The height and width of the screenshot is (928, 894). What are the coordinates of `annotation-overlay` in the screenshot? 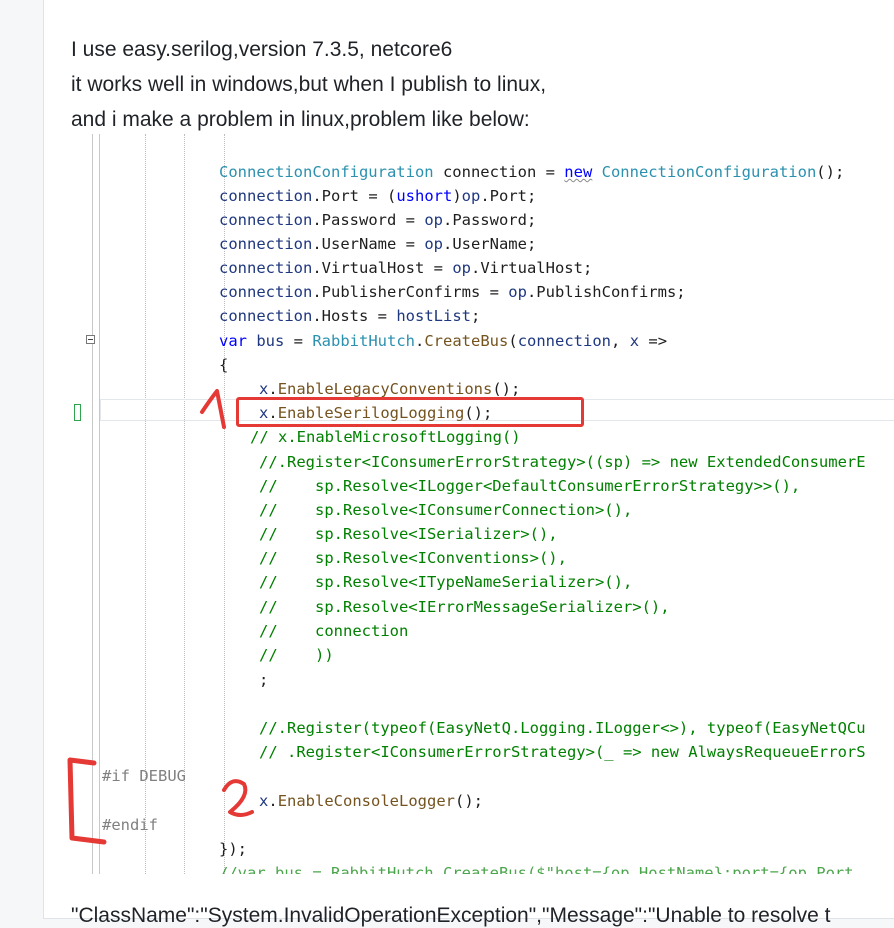 It's located at (160, 617).